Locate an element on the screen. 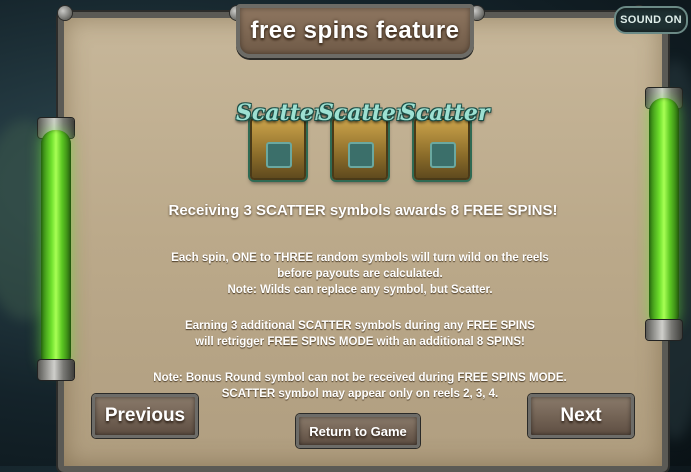  title-plate: free spins feature is located at coordinates (355, 31).